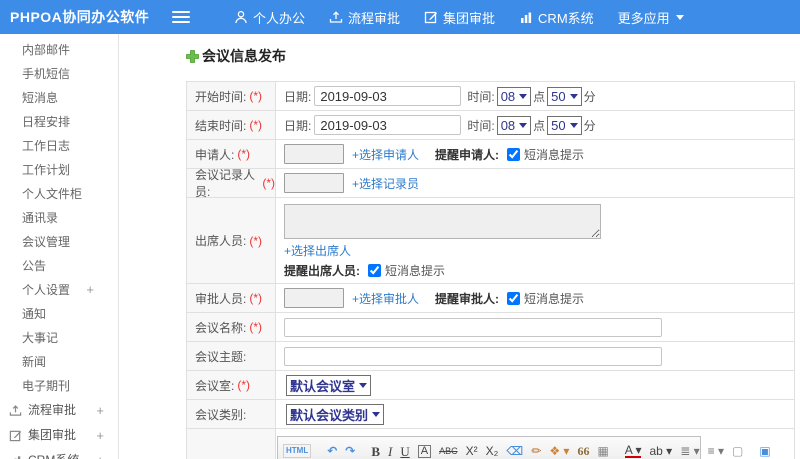 Image resolution: width=800 pixels, height=459 pixels. I want to click on sidebar-item-label: 通知, so click(34, 314).